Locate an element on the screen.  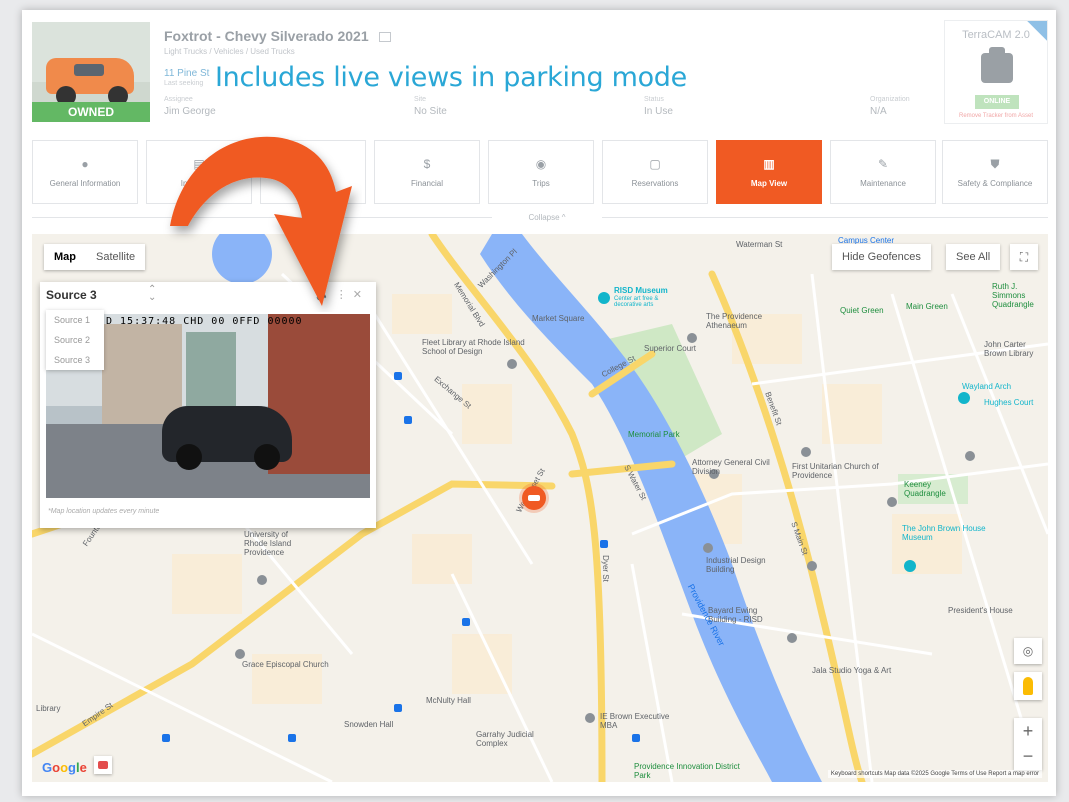
poi-keeney: Keeney Quadrangle is located at coordinates (934, 489).